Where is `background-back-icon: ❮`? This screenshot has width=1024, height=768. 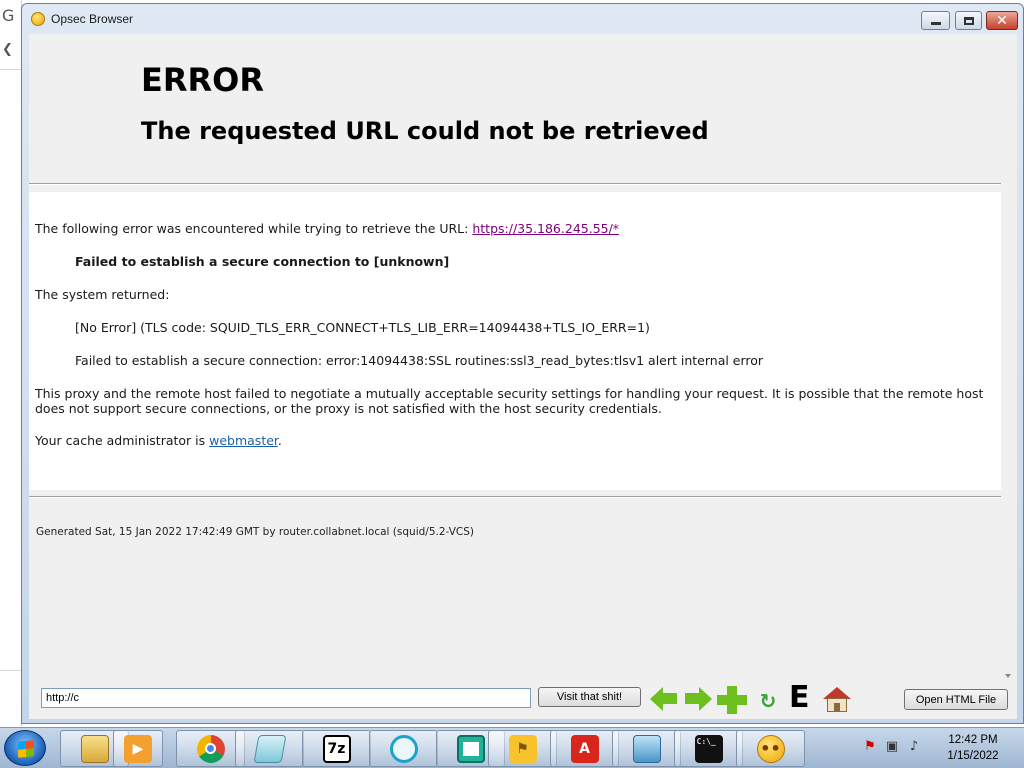
background-back-icon: ❮ is located at coordinates (7, 49).